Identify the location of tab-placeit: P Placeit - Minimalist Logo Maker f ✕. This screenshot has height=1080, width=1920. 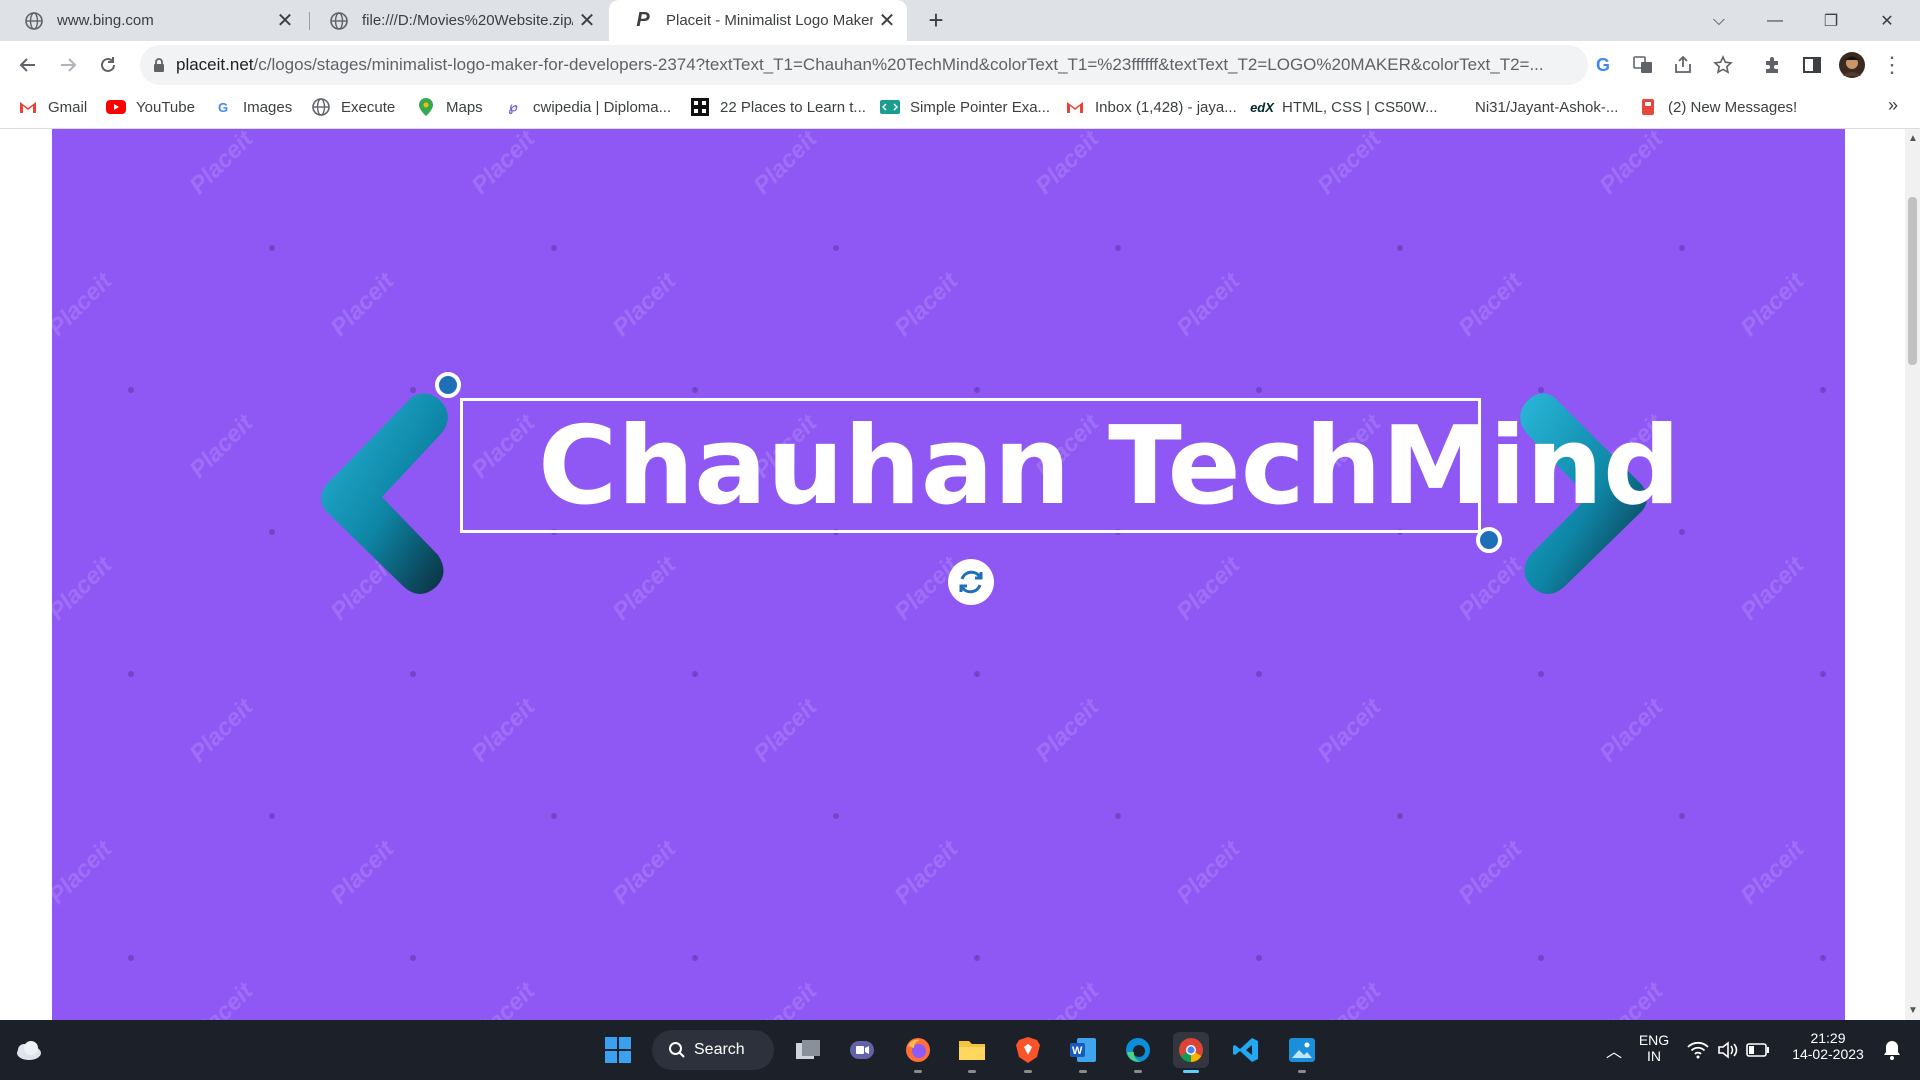
(758, 20).